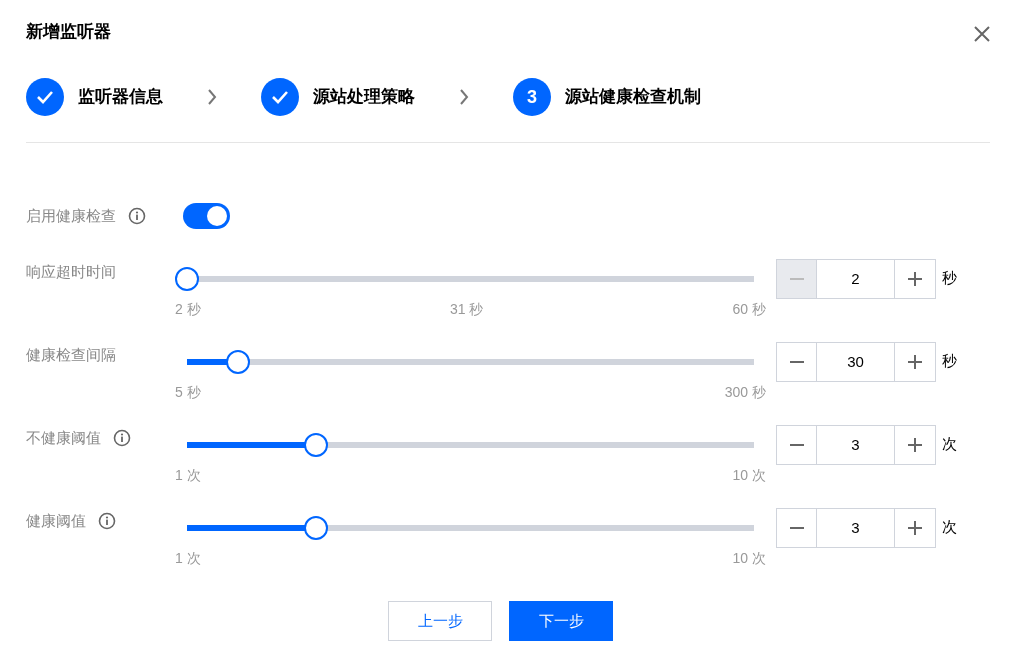  I want to click on number-input: 2, so click(855, 279).